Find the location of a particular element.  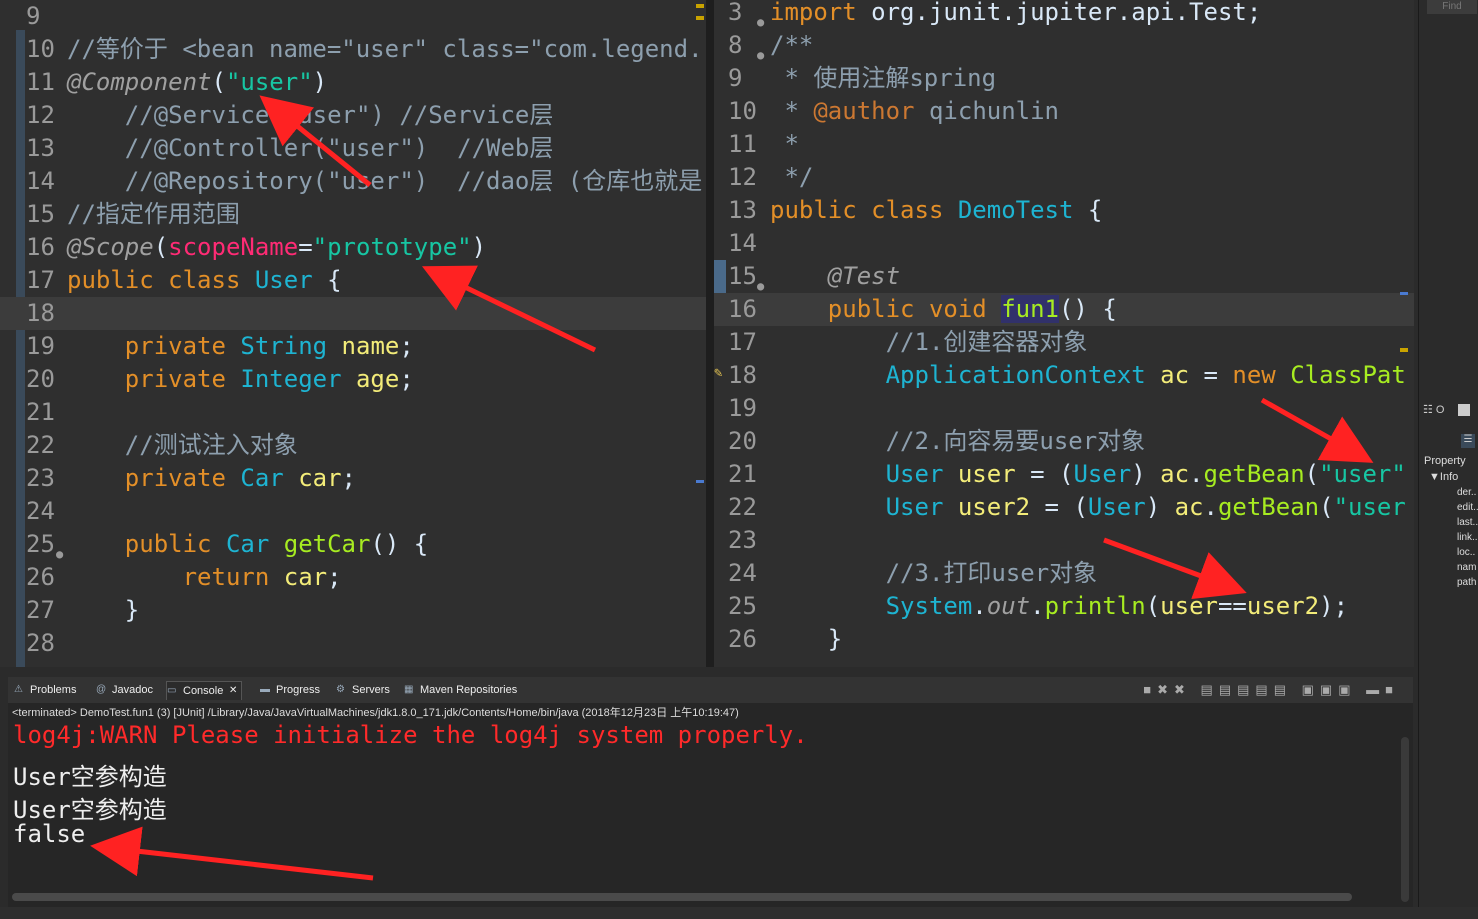

code-line: 10 * @author qichunlin is located at coordinates (1064, 111).